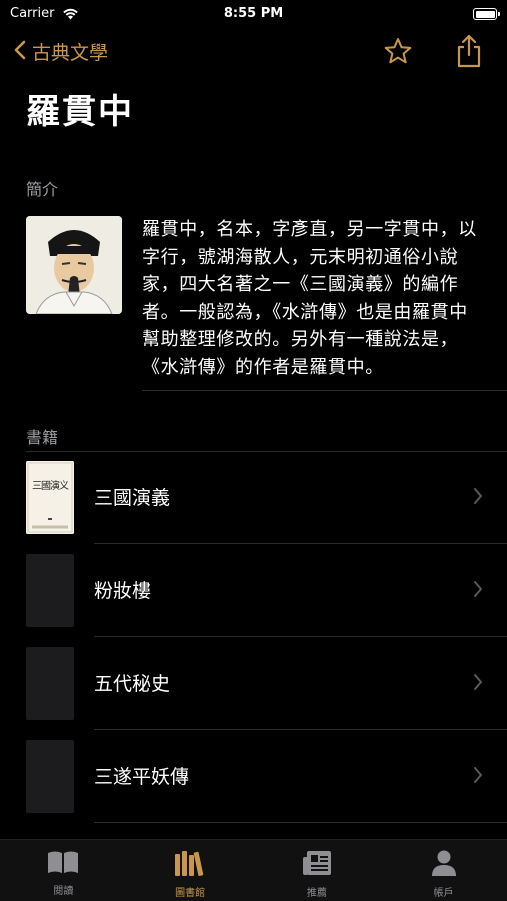 This screenshot has height=901, width=507. Describe the element at coordinates (443, 893) in the screenshot. I see `tab-label: 帳戶` at that location.